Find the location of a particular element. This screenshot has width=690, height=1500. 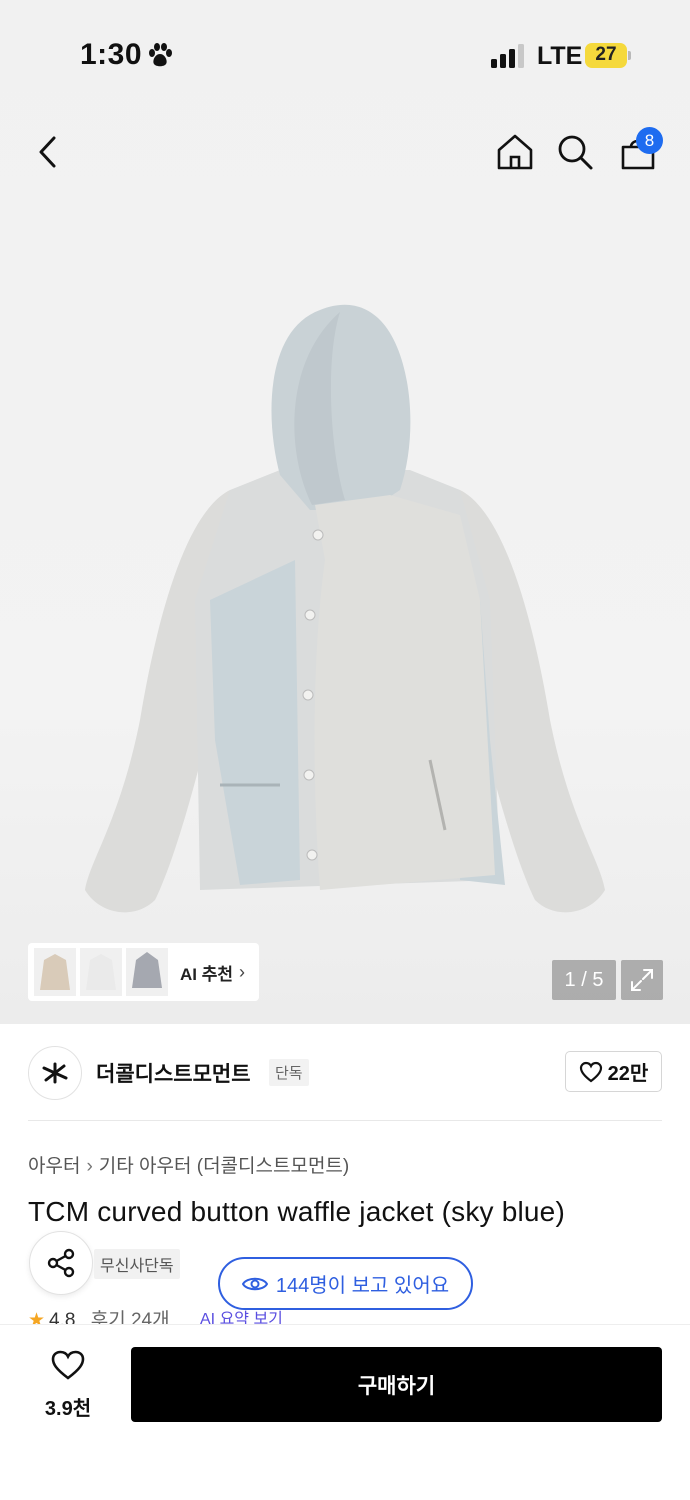

home-button is located at coordinates (515, 152).